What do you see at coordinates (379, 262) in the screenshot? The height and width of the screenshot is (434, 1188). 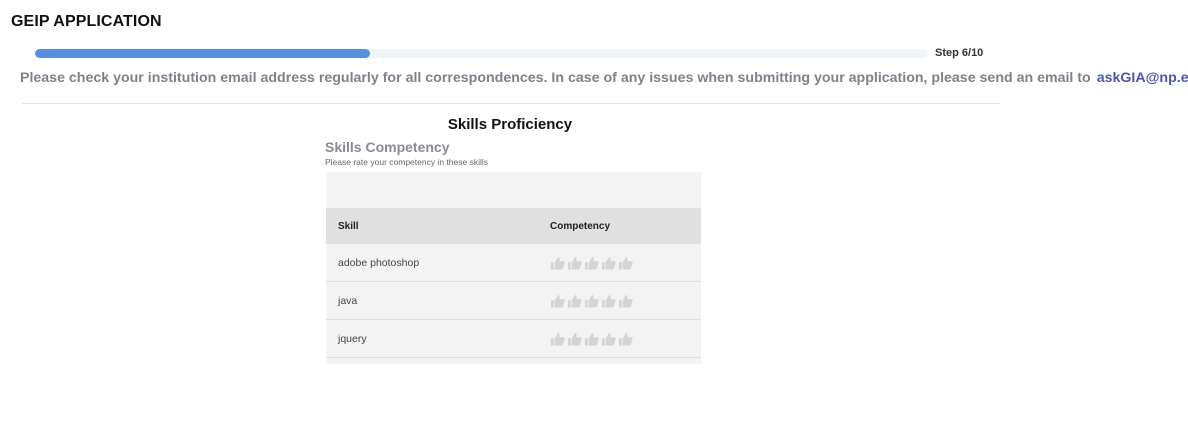 I see `skill-name: adobe photoshop` at bounding box center [379, 262].